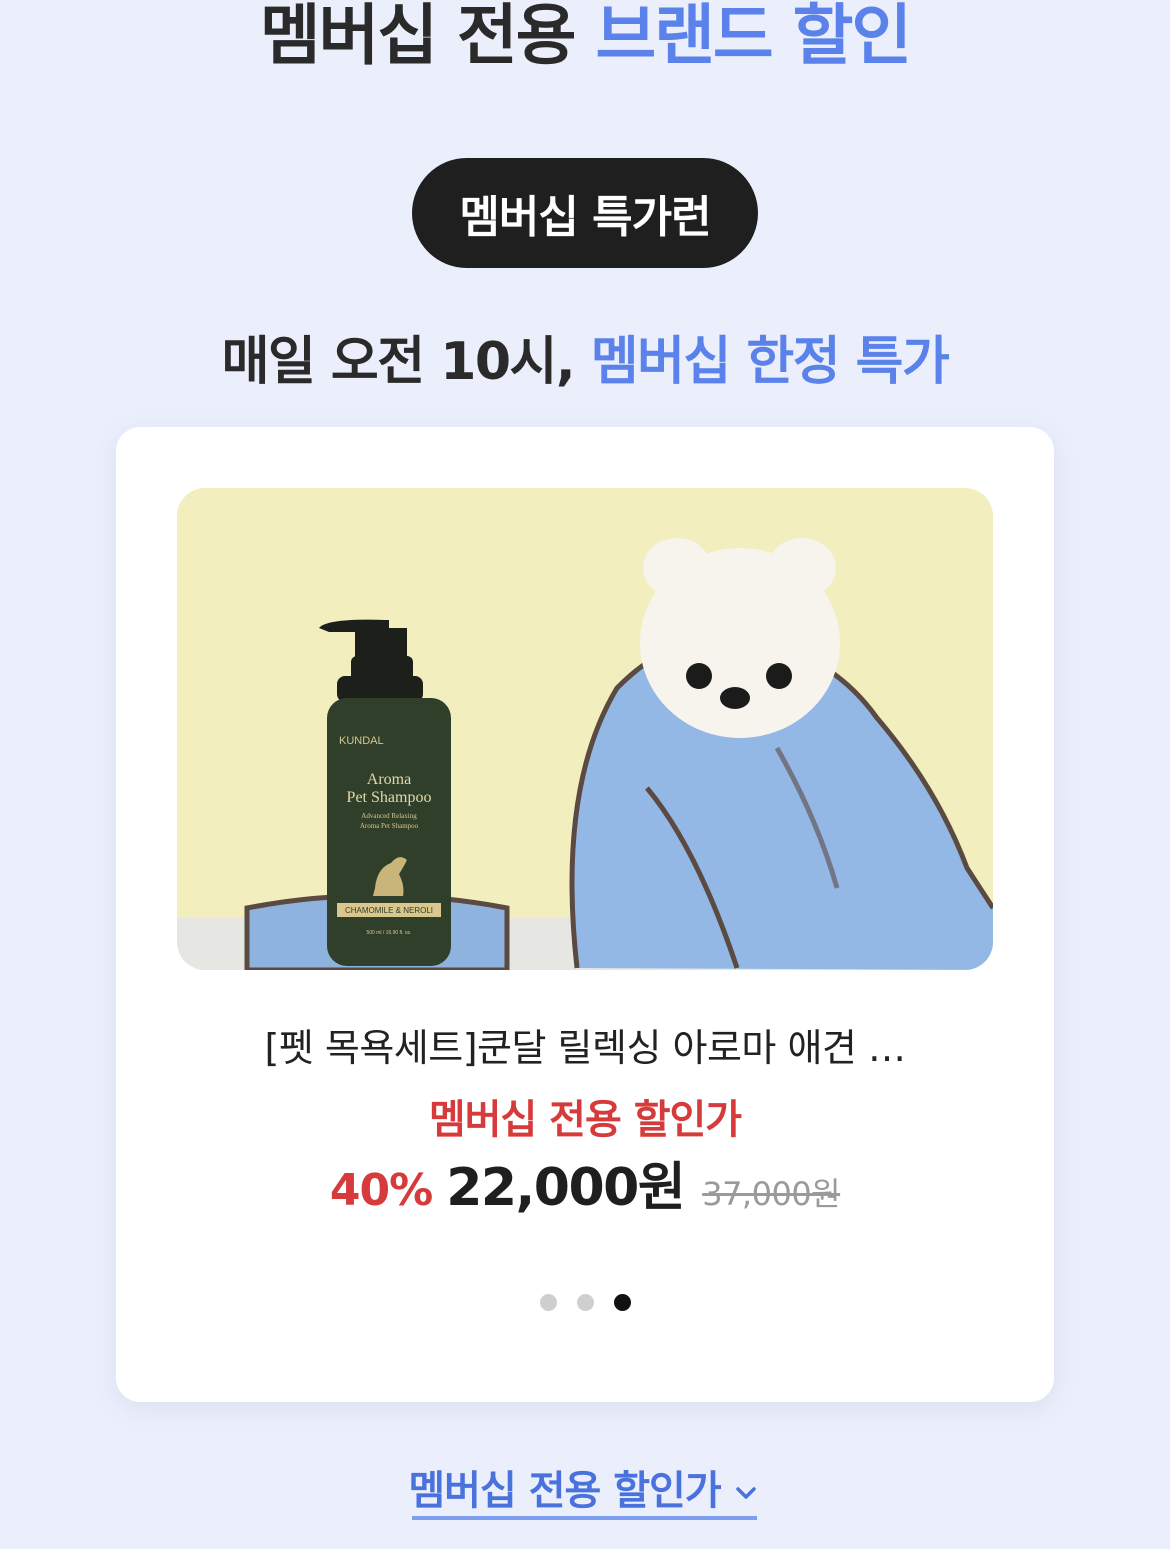 This screenshot has height=1549, width=1170. What do you see at coordinates (564, 1491) in the screenshot?
I see `footer-link-label: 멤버십 전용 할인가` at bounding box center [564, 1491].